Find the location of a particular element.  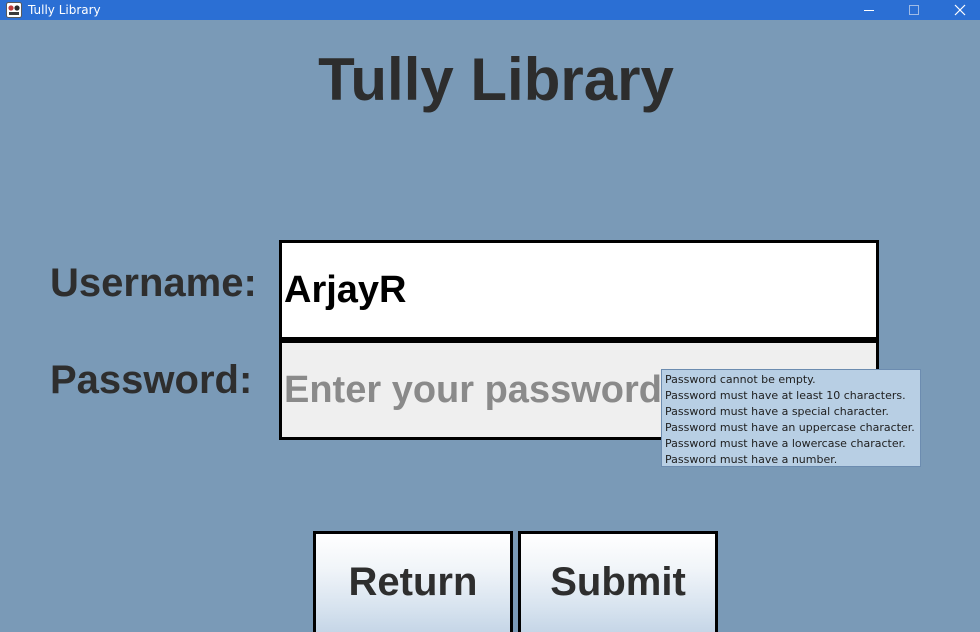

submit-button-label: Submit is located at coordinates (618, 581).